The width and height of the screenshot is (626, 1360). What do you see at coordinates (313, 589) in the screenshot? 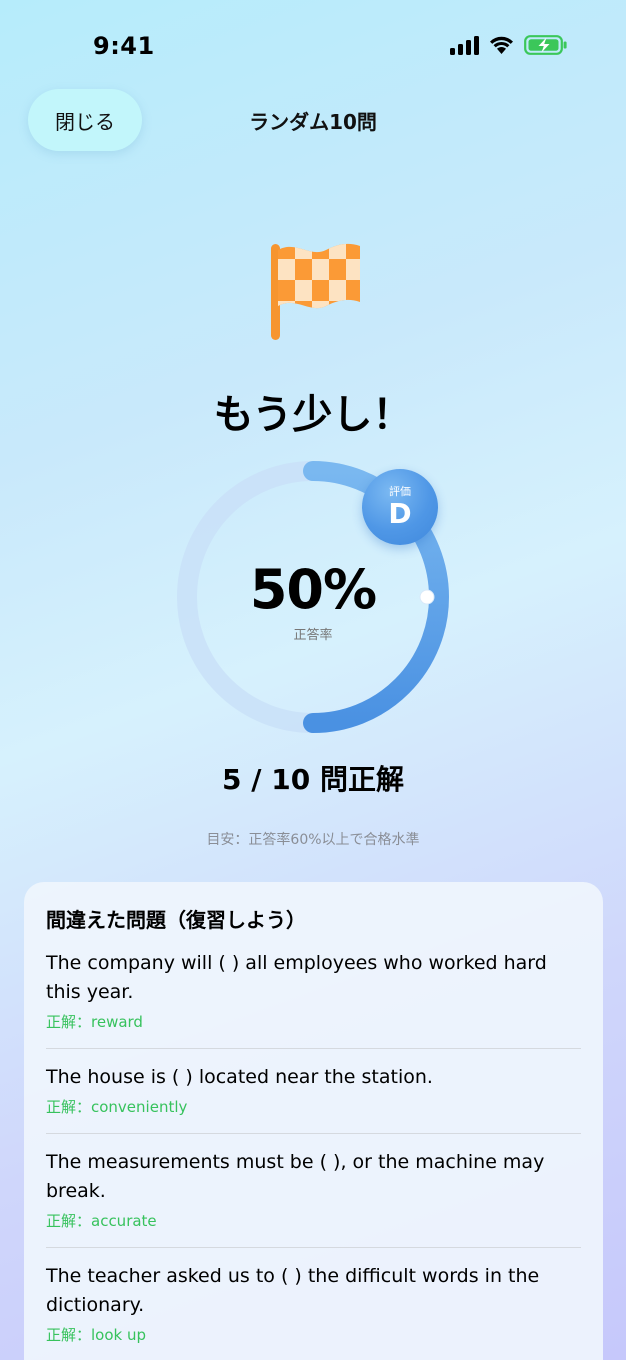
I see `accuracy-percent: 50%` at bounding box center [313, 589].